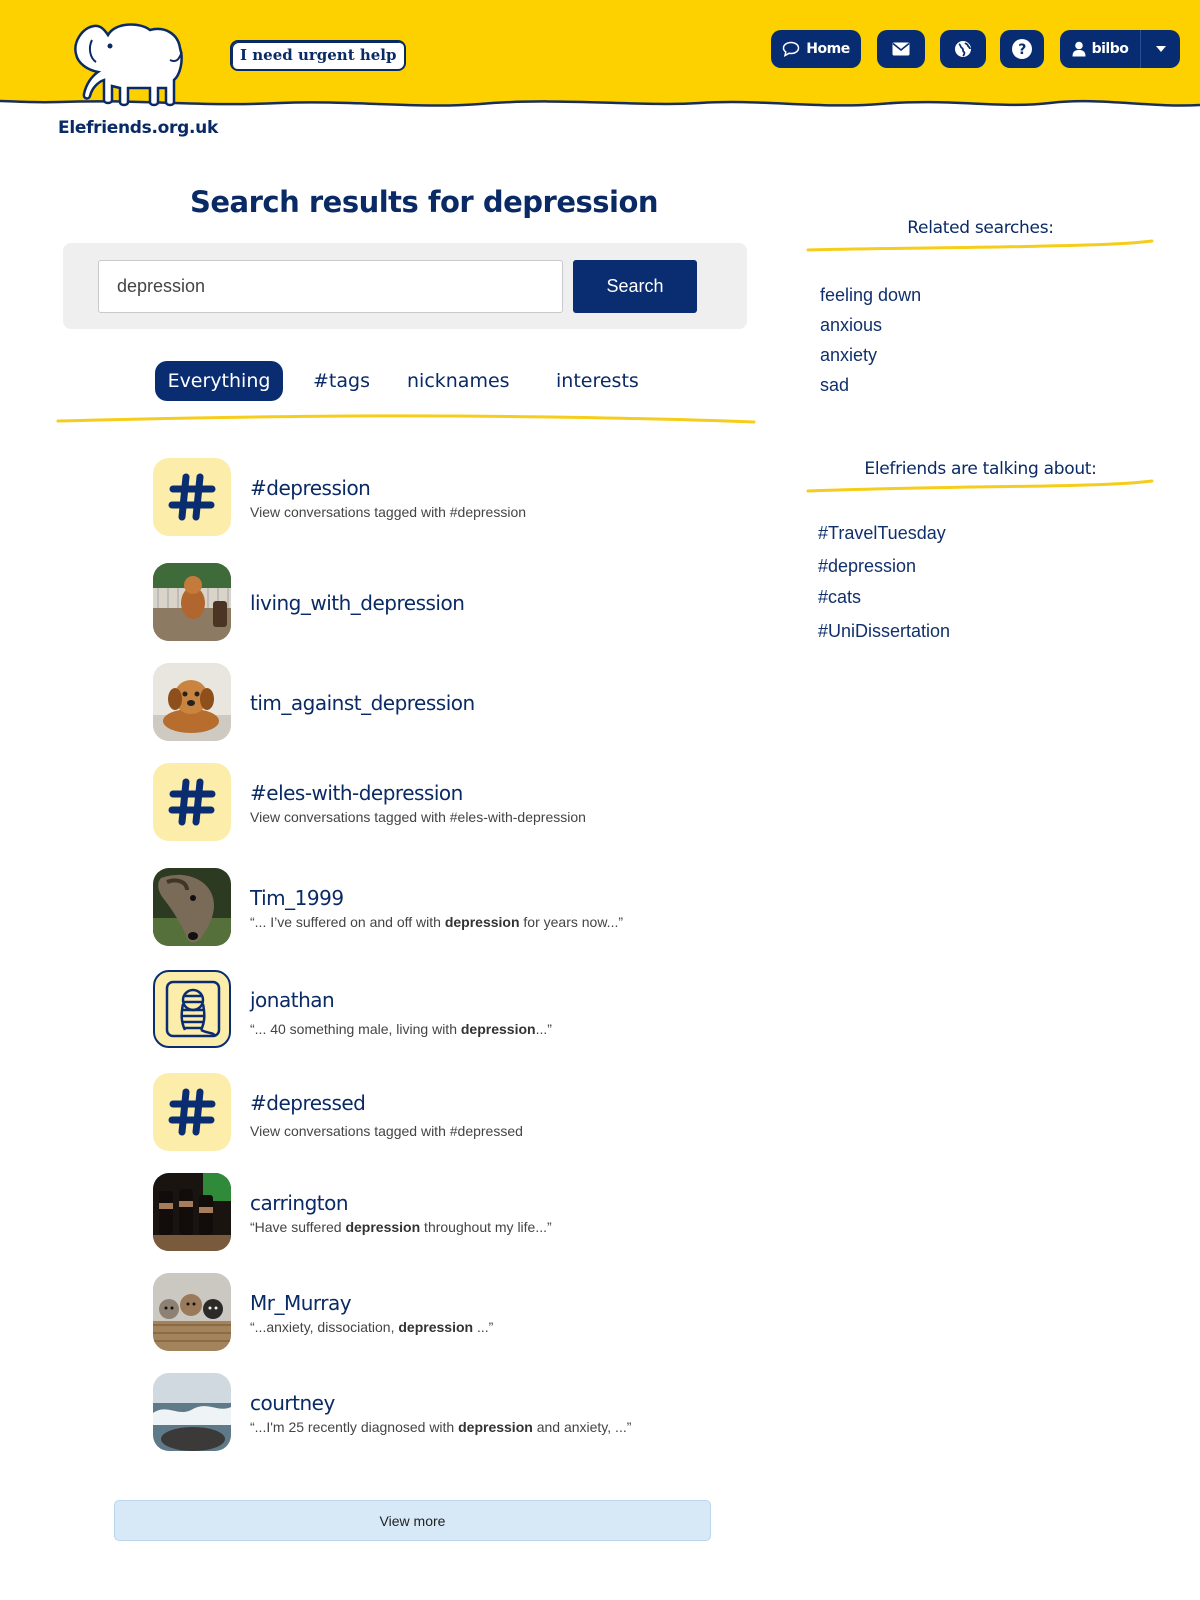  What do you see at coordinates (882, 533) in the screenshot?
I see `trending-tag-link: #TravelTuesday` at bounding box center [882, 533].